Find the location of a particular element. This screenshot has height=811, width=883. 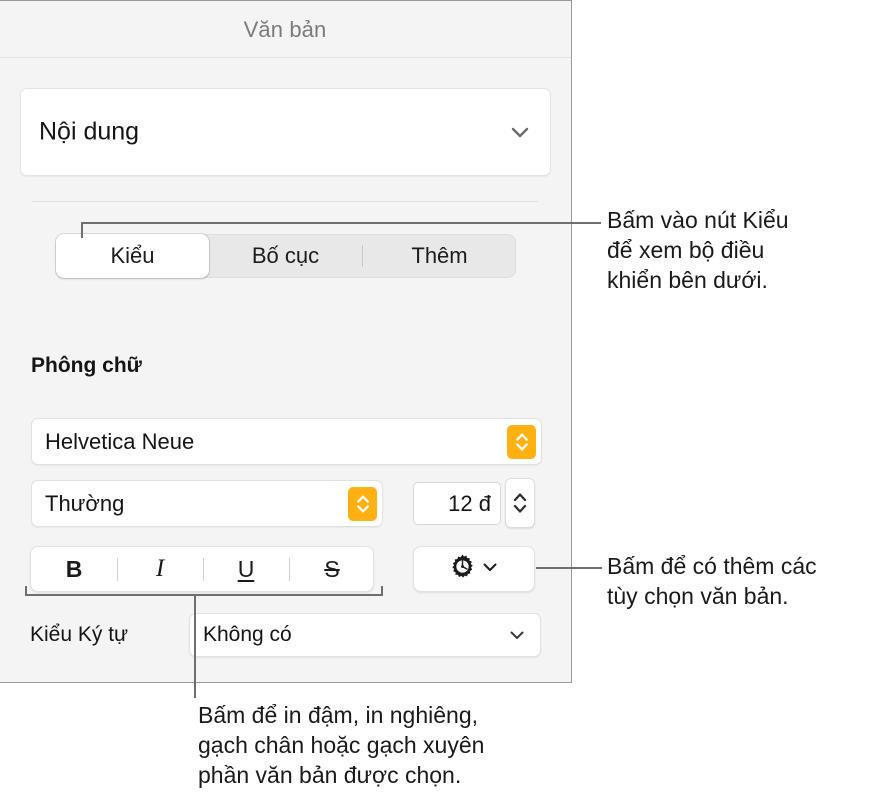

tab-more: Thêm is located at coordinates (439, 256).